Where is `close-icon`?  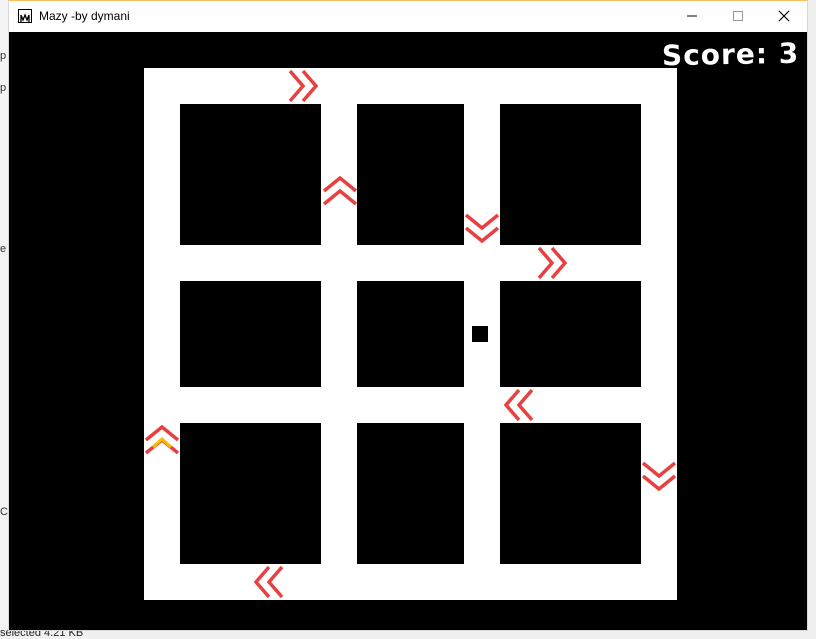 close-icon is located at coordinates (784, 16).